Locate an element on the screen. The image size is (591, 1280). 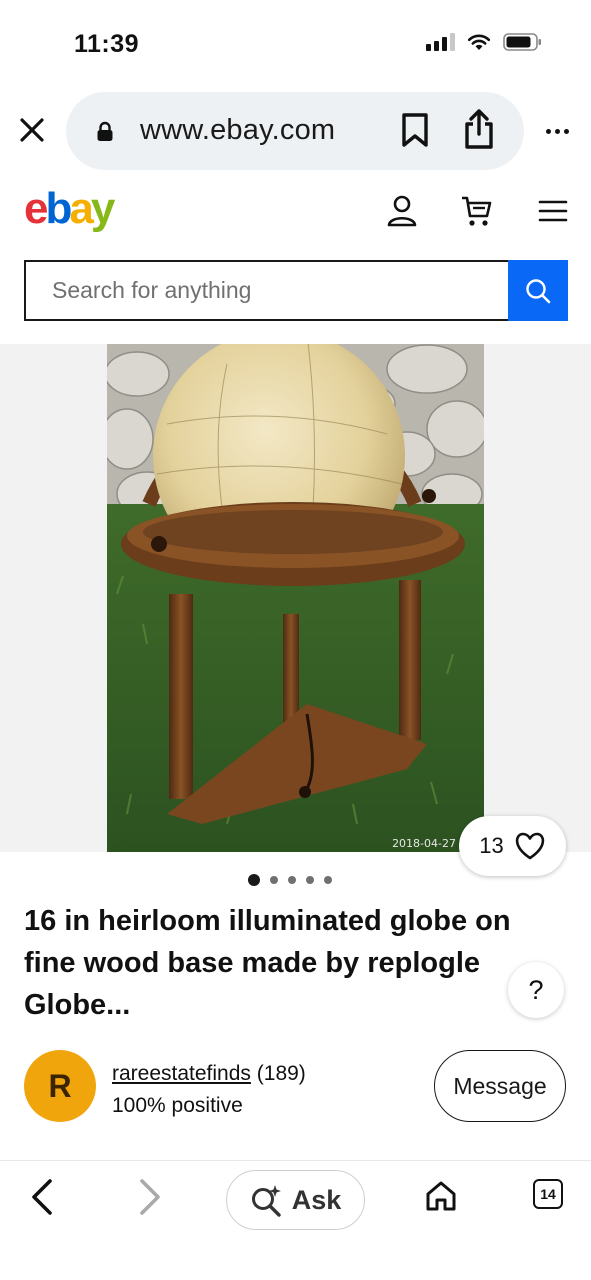
ask-button: Ask is located at coordinates (295, 1200).